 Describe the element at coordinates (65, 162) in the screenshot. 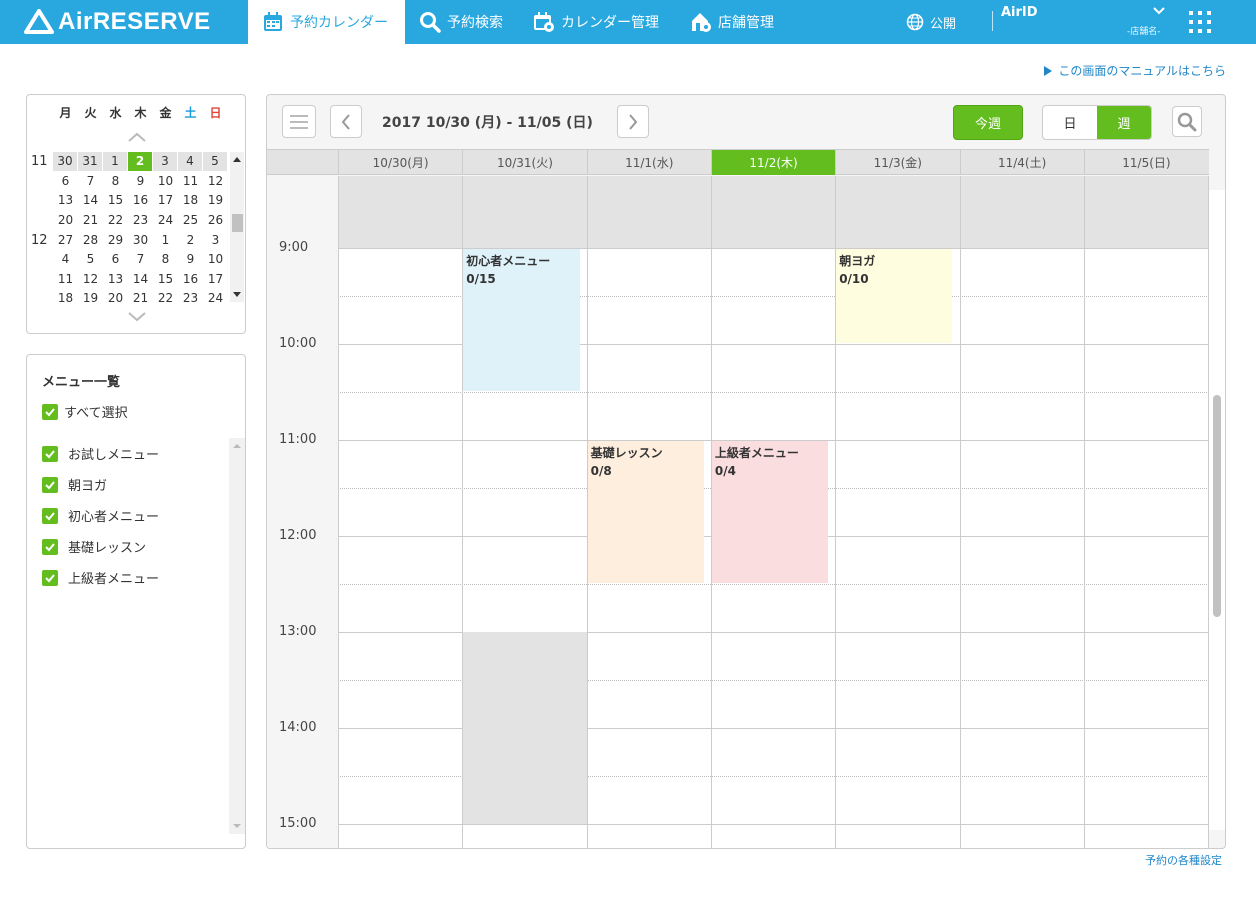

I see `mini-calendar-day: 30` at that location.